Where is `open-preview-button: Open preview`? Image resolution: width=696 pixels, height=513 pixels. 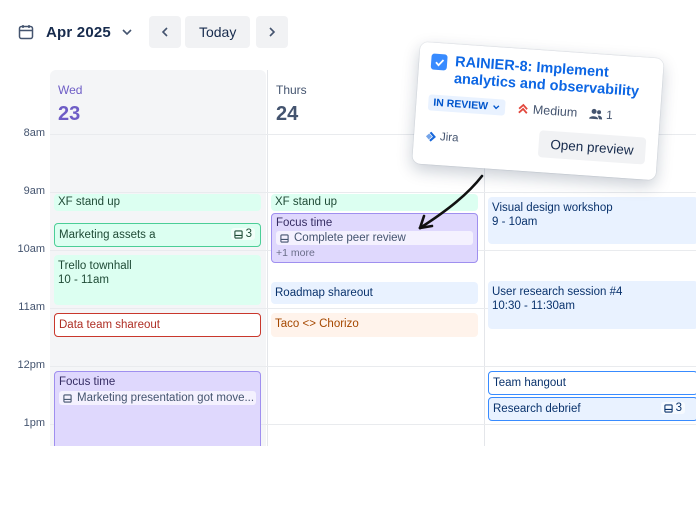
open-preview-button: Open preview is located at coordinates (592, 147).